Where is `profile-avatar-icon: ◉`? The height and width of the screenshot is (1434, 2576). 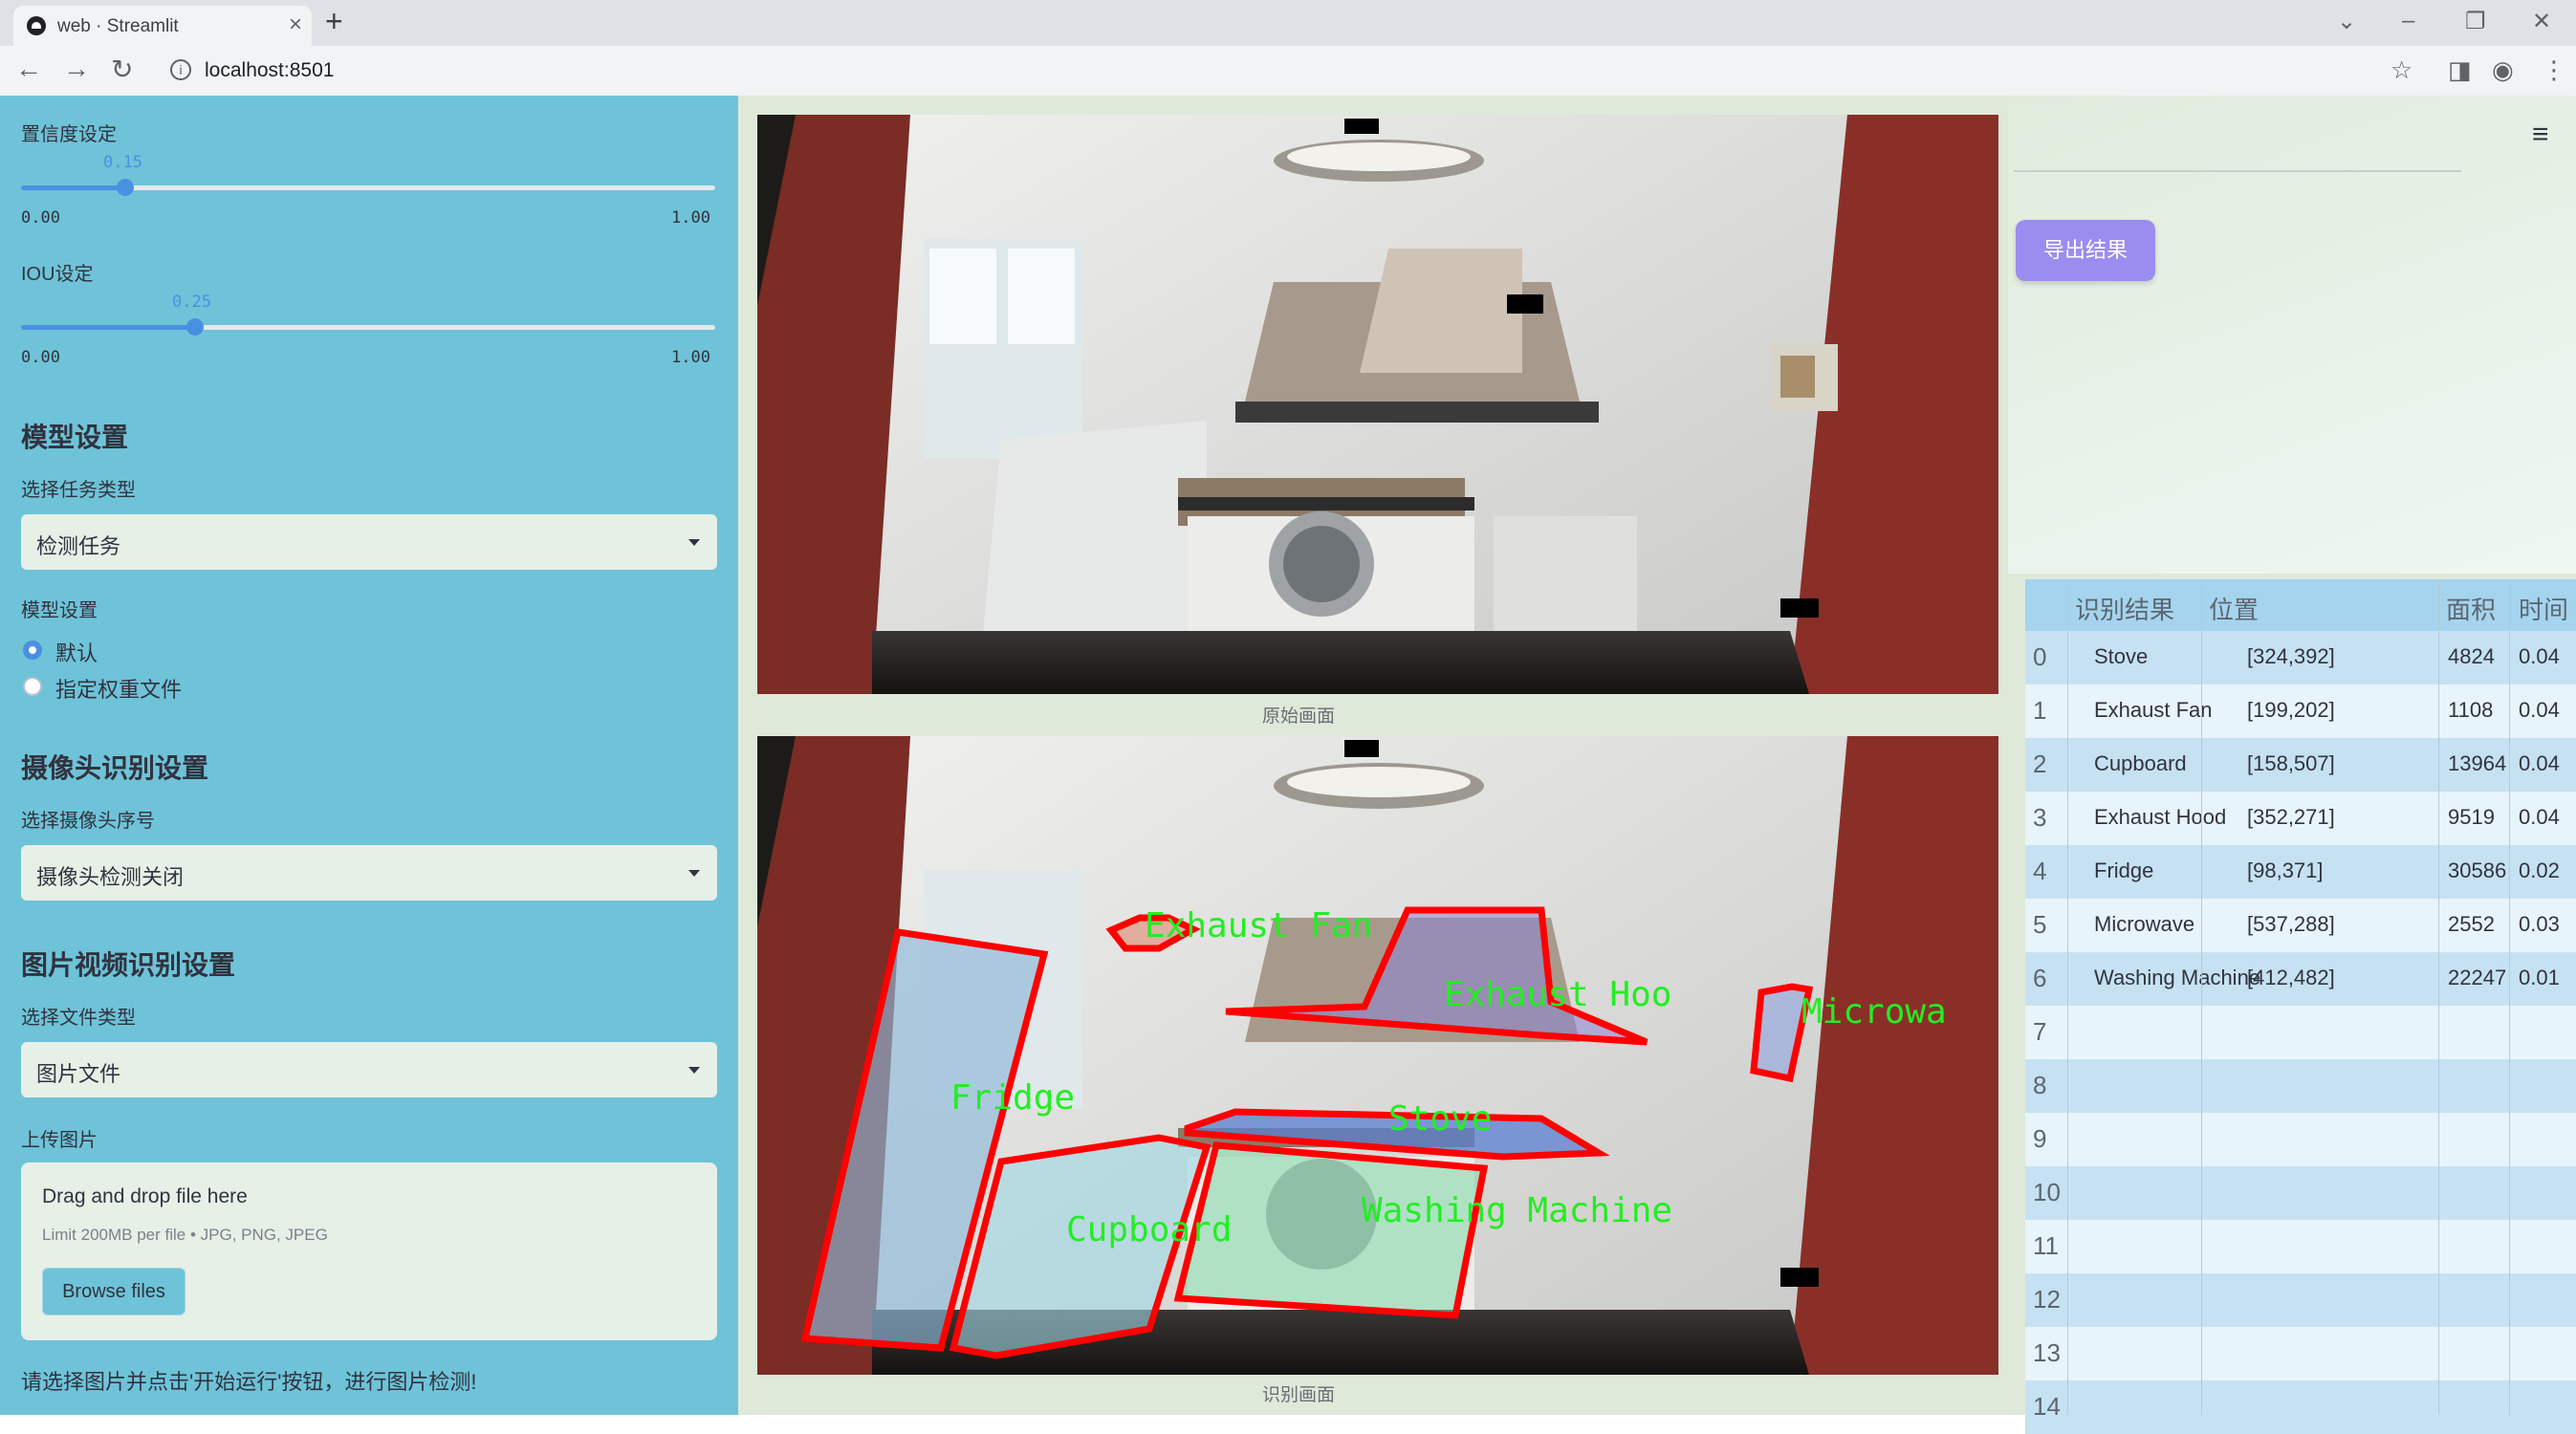
profile-avatar-icon: ◉ is located at coordinates (2503, 70).